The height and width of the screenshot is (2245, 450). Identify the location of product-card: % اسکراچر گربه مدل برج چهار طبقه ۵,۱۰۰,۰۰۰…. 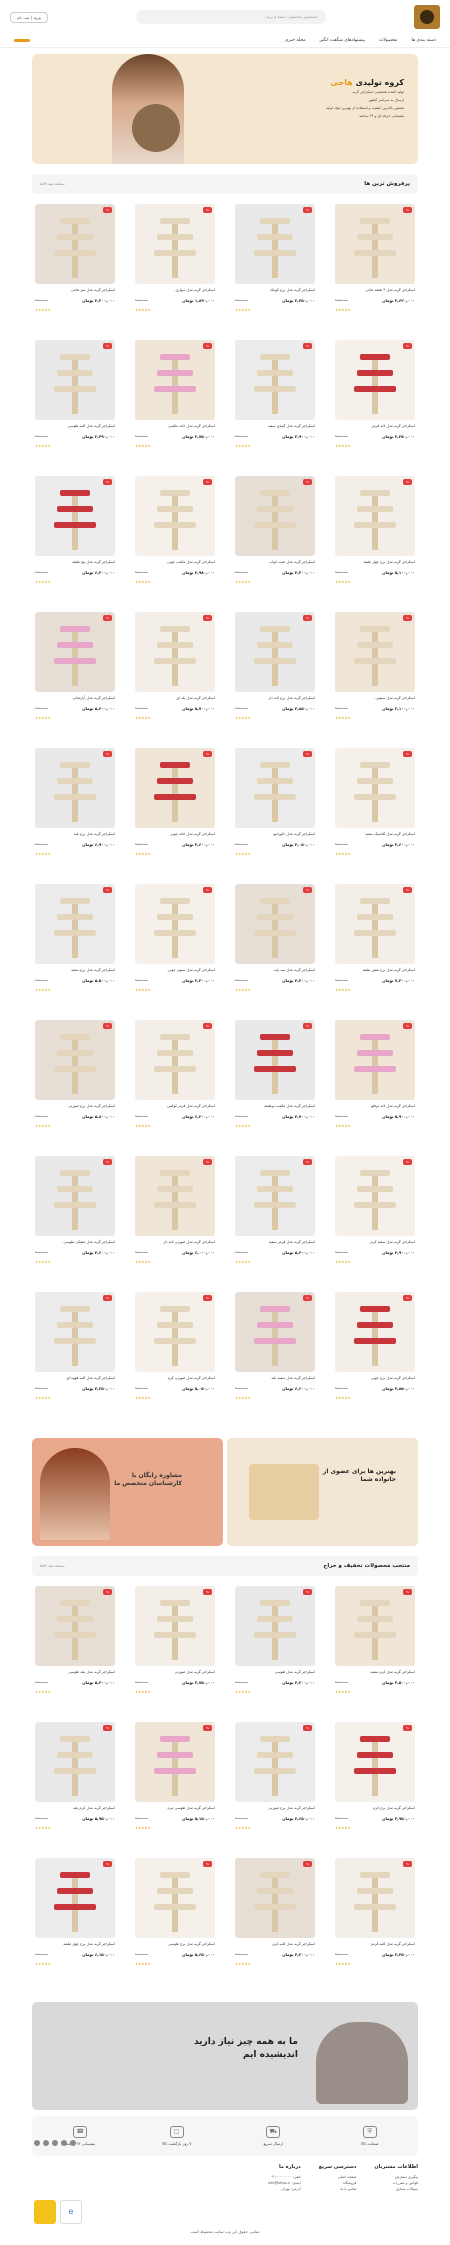
(375, 542).